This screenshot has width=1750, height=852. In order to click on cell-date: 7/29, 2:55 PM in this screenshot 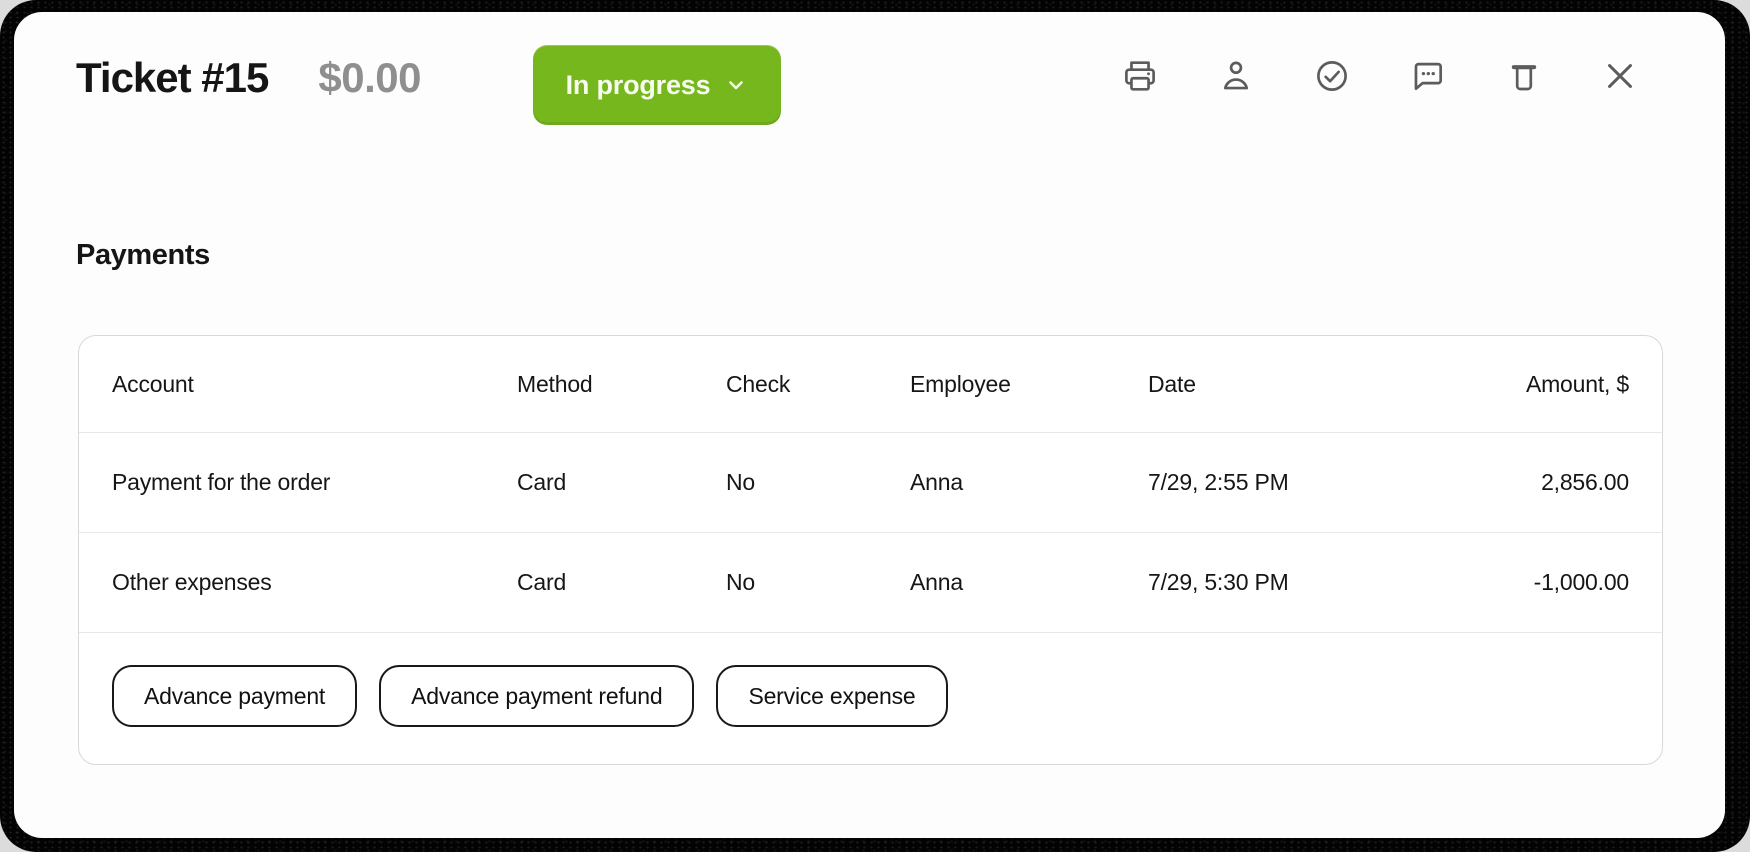, I will do `click(1218, 482)`.